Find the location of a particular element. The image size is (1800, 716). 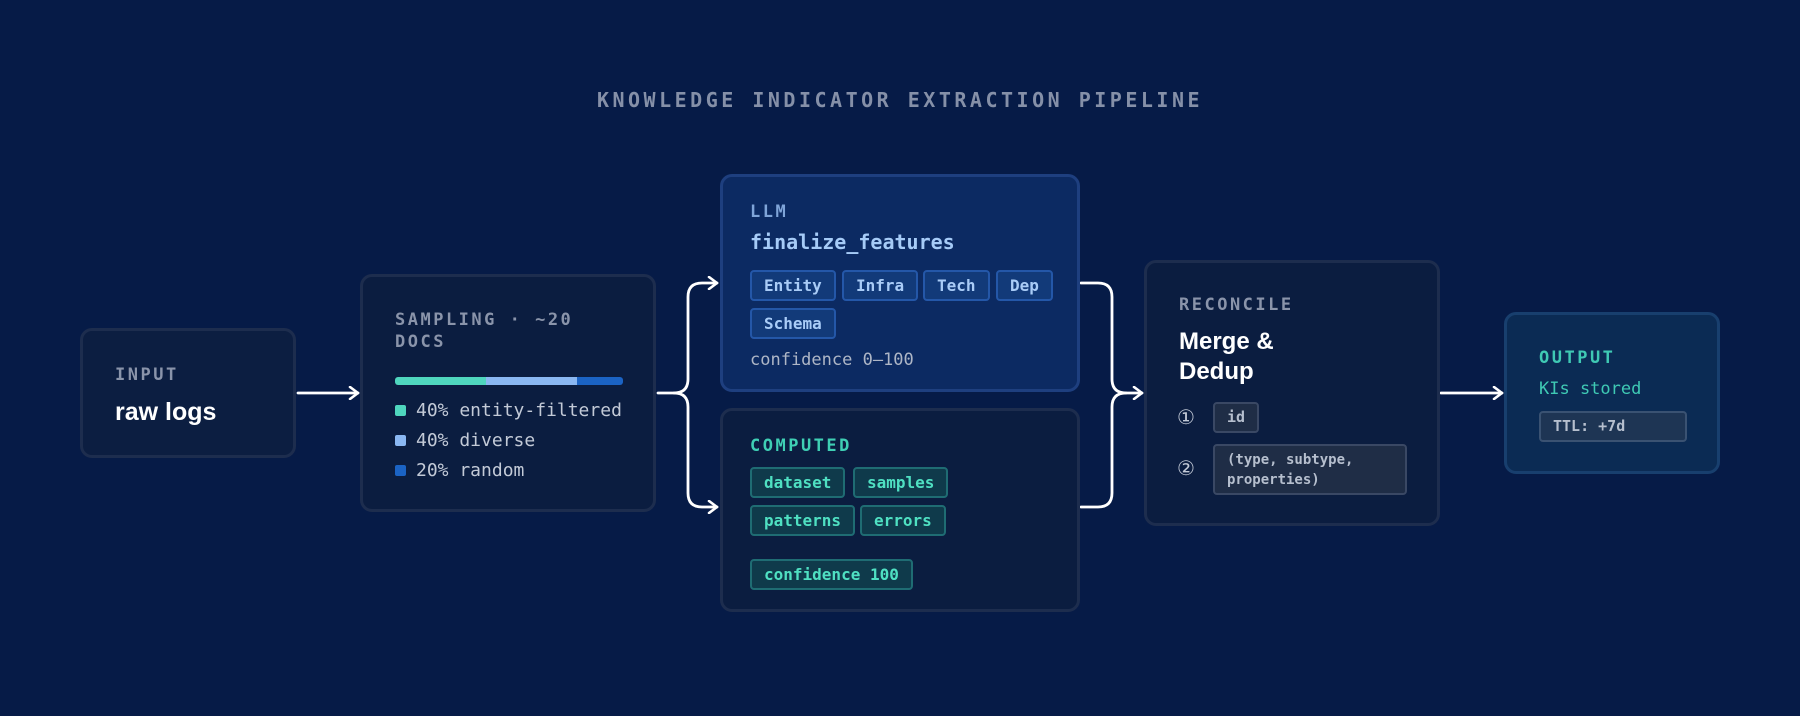

computed-tag-errors: errors is located at coordinates (903, 520).